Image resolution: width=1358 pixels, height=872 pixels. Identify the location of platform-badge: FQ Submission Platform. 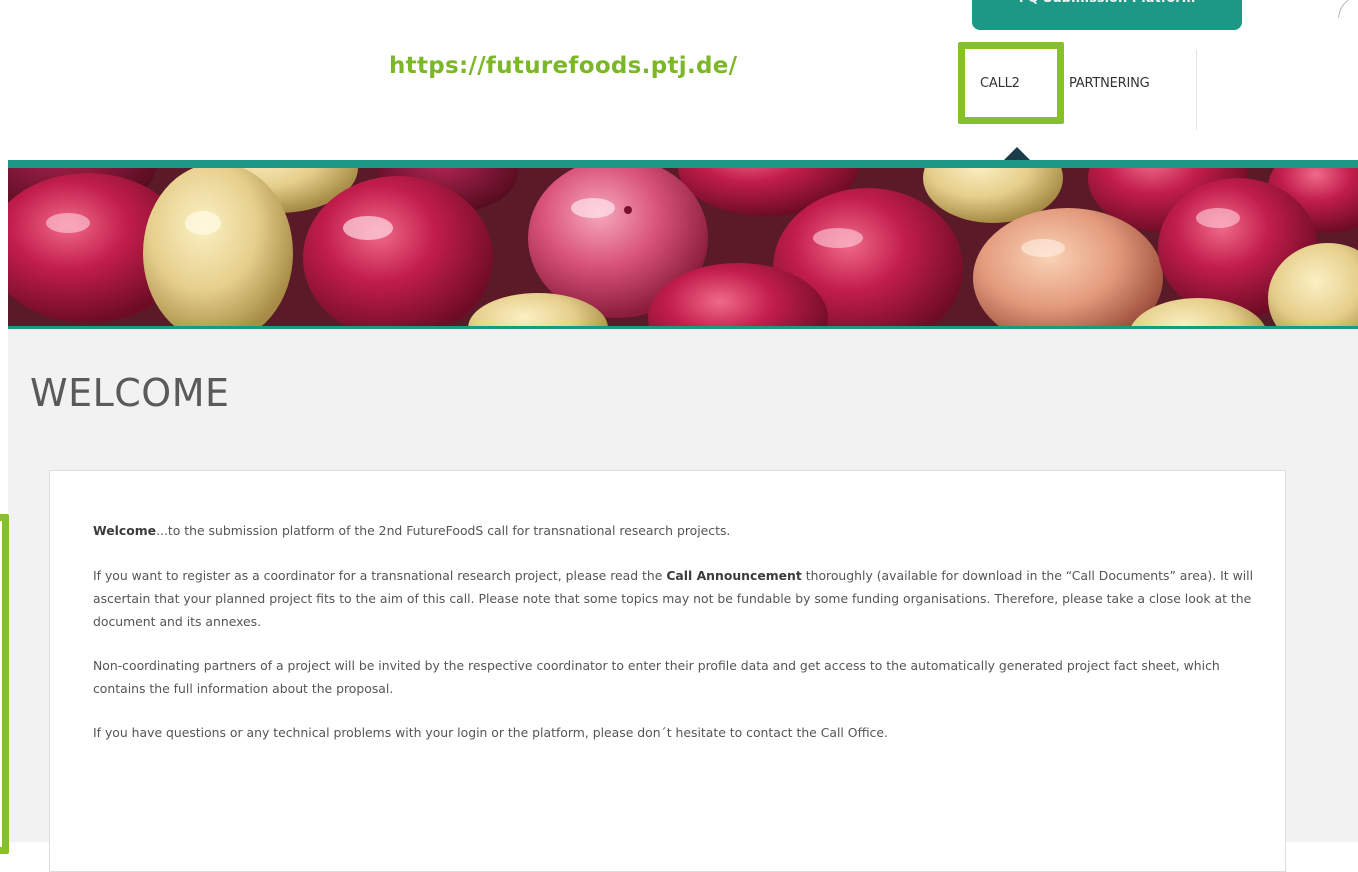
(1107, 15).